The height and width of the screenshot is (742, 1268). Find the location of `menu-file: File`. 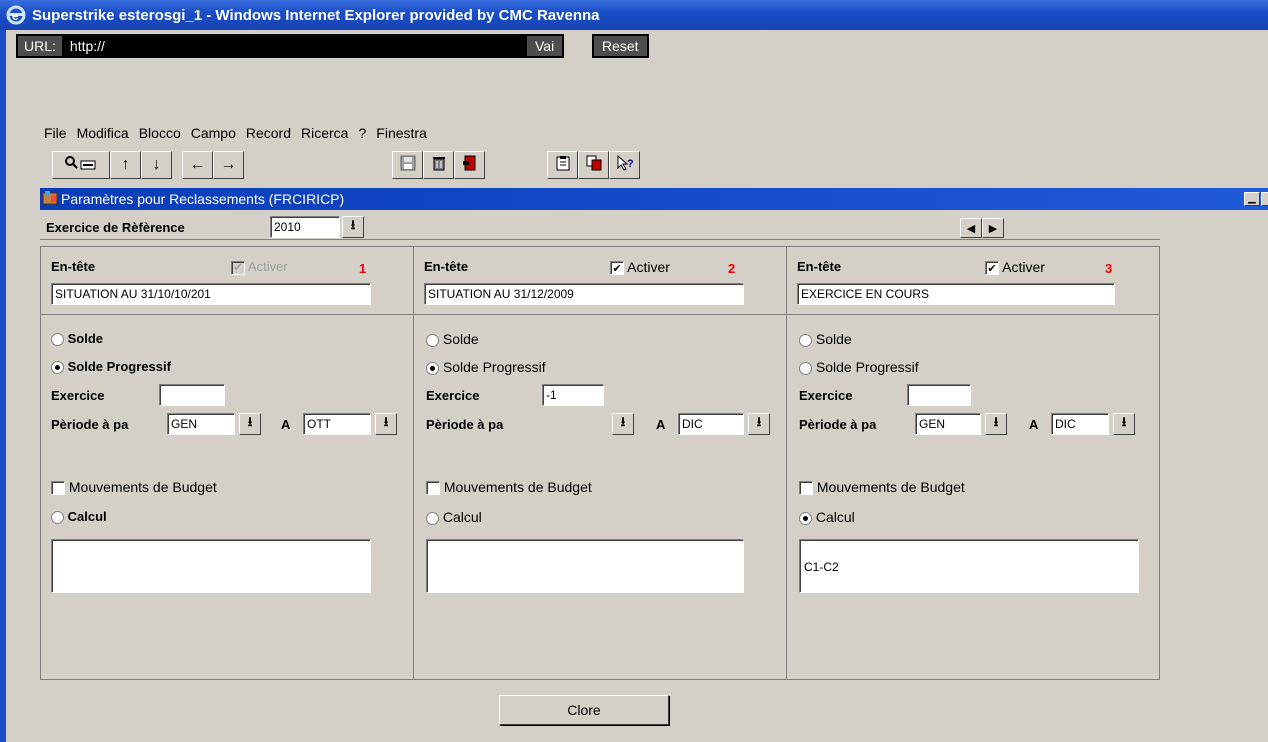

menu-file: File is located at coordinates (55, 133).